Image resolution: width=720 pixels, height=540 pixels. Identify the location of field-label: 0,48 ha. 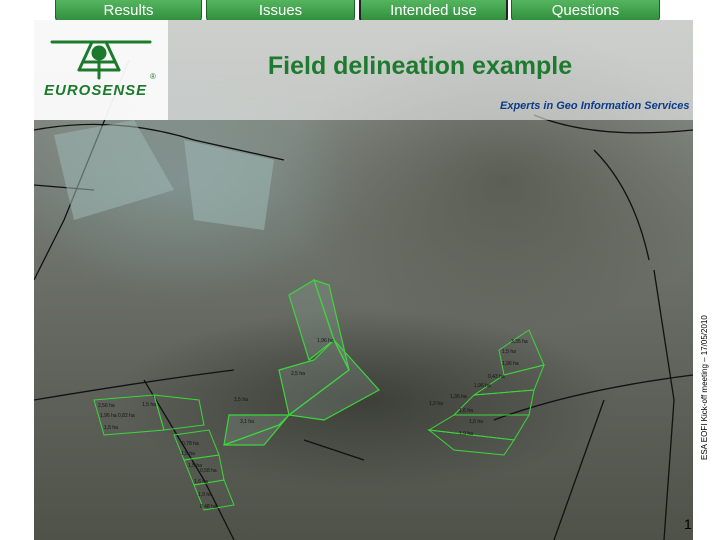
(208, 507).